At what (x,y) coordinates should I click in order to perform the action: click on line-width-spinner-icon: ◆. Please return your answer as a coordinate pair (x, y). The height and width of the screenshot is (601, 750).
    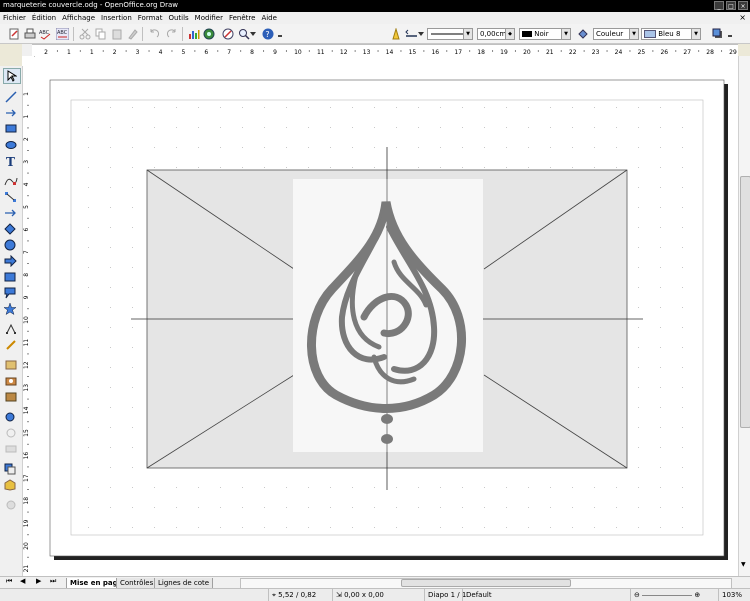
    Looking at the image, I should click on (509, 34).